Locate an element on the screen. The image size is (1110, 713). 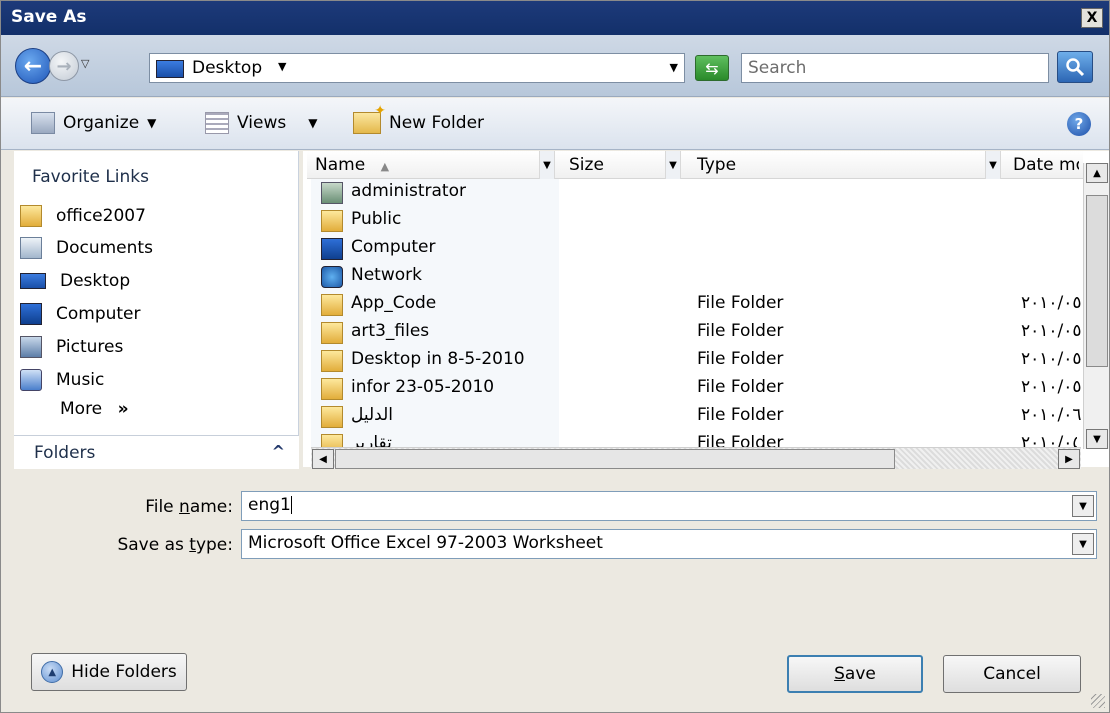
sort-ascending-icon: ▲ is located at coordinates (385, 166).